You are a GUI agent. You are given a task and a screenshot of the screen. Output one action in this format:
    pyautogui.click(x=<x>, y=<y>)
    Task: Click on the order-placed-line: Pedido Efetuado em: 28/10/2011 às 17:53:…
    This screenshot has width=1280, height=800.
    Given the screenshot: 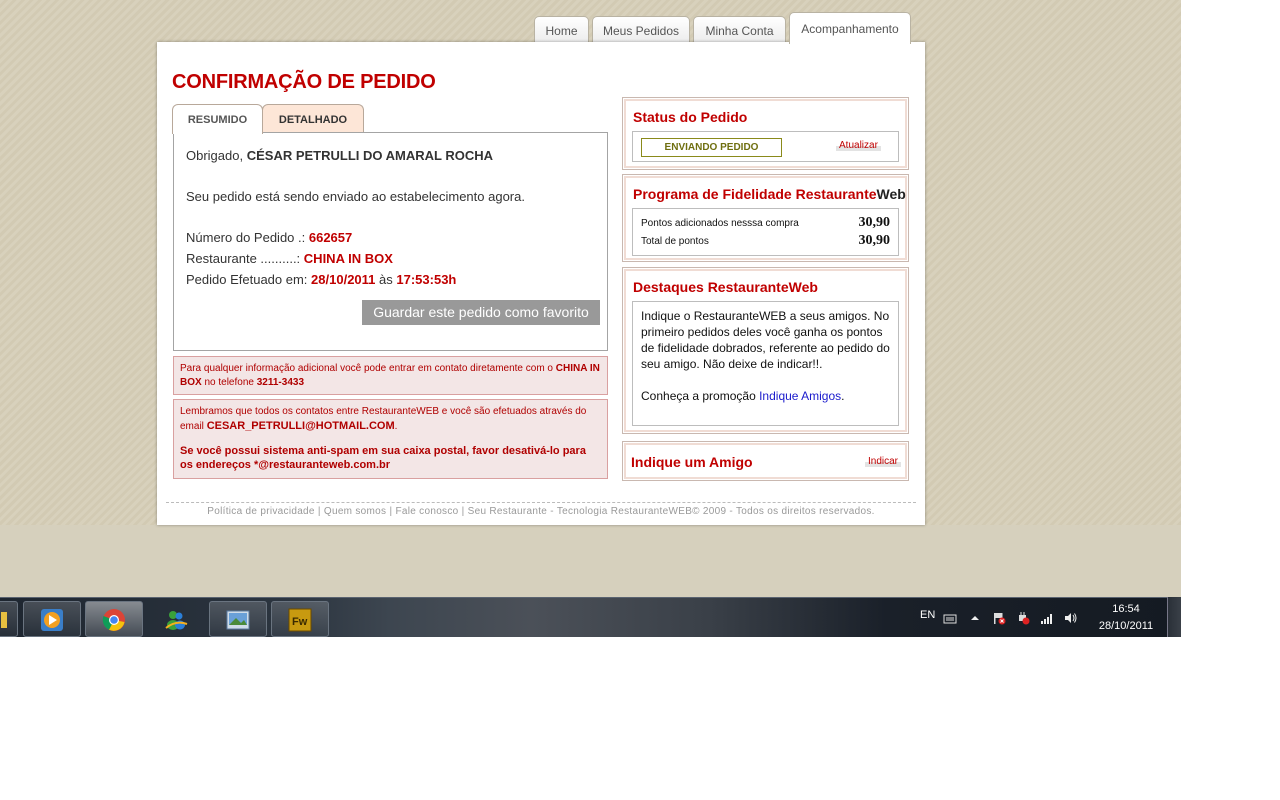 What is the action you would take?
    pyautogui.click(x=321, y=279)
    